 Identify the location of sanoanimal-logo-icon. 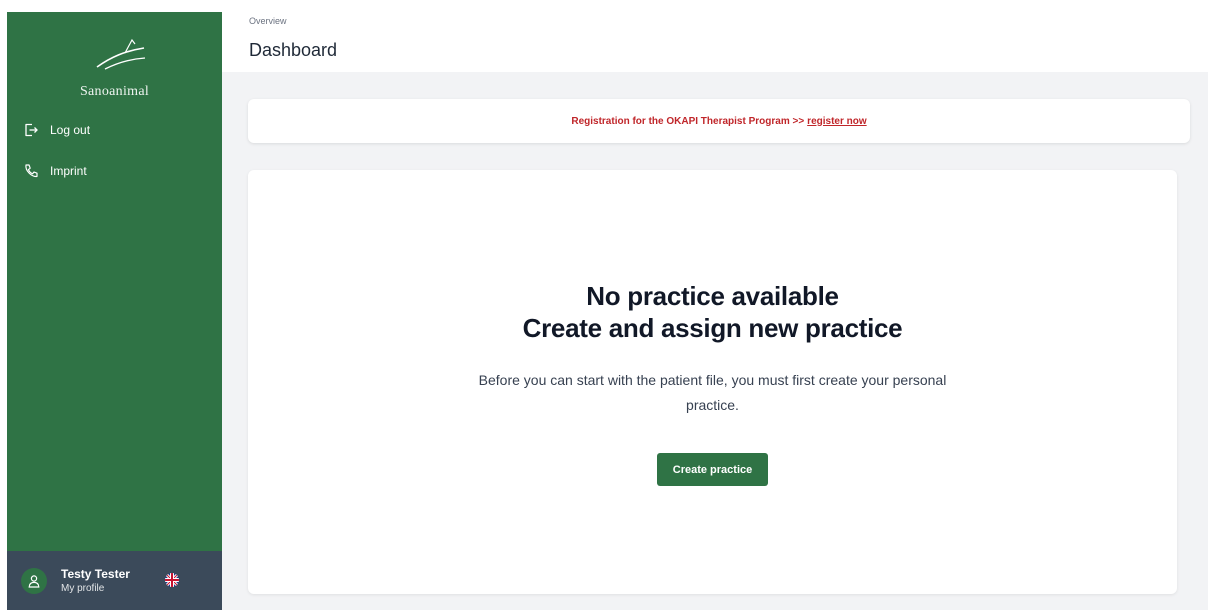
(121, 54).